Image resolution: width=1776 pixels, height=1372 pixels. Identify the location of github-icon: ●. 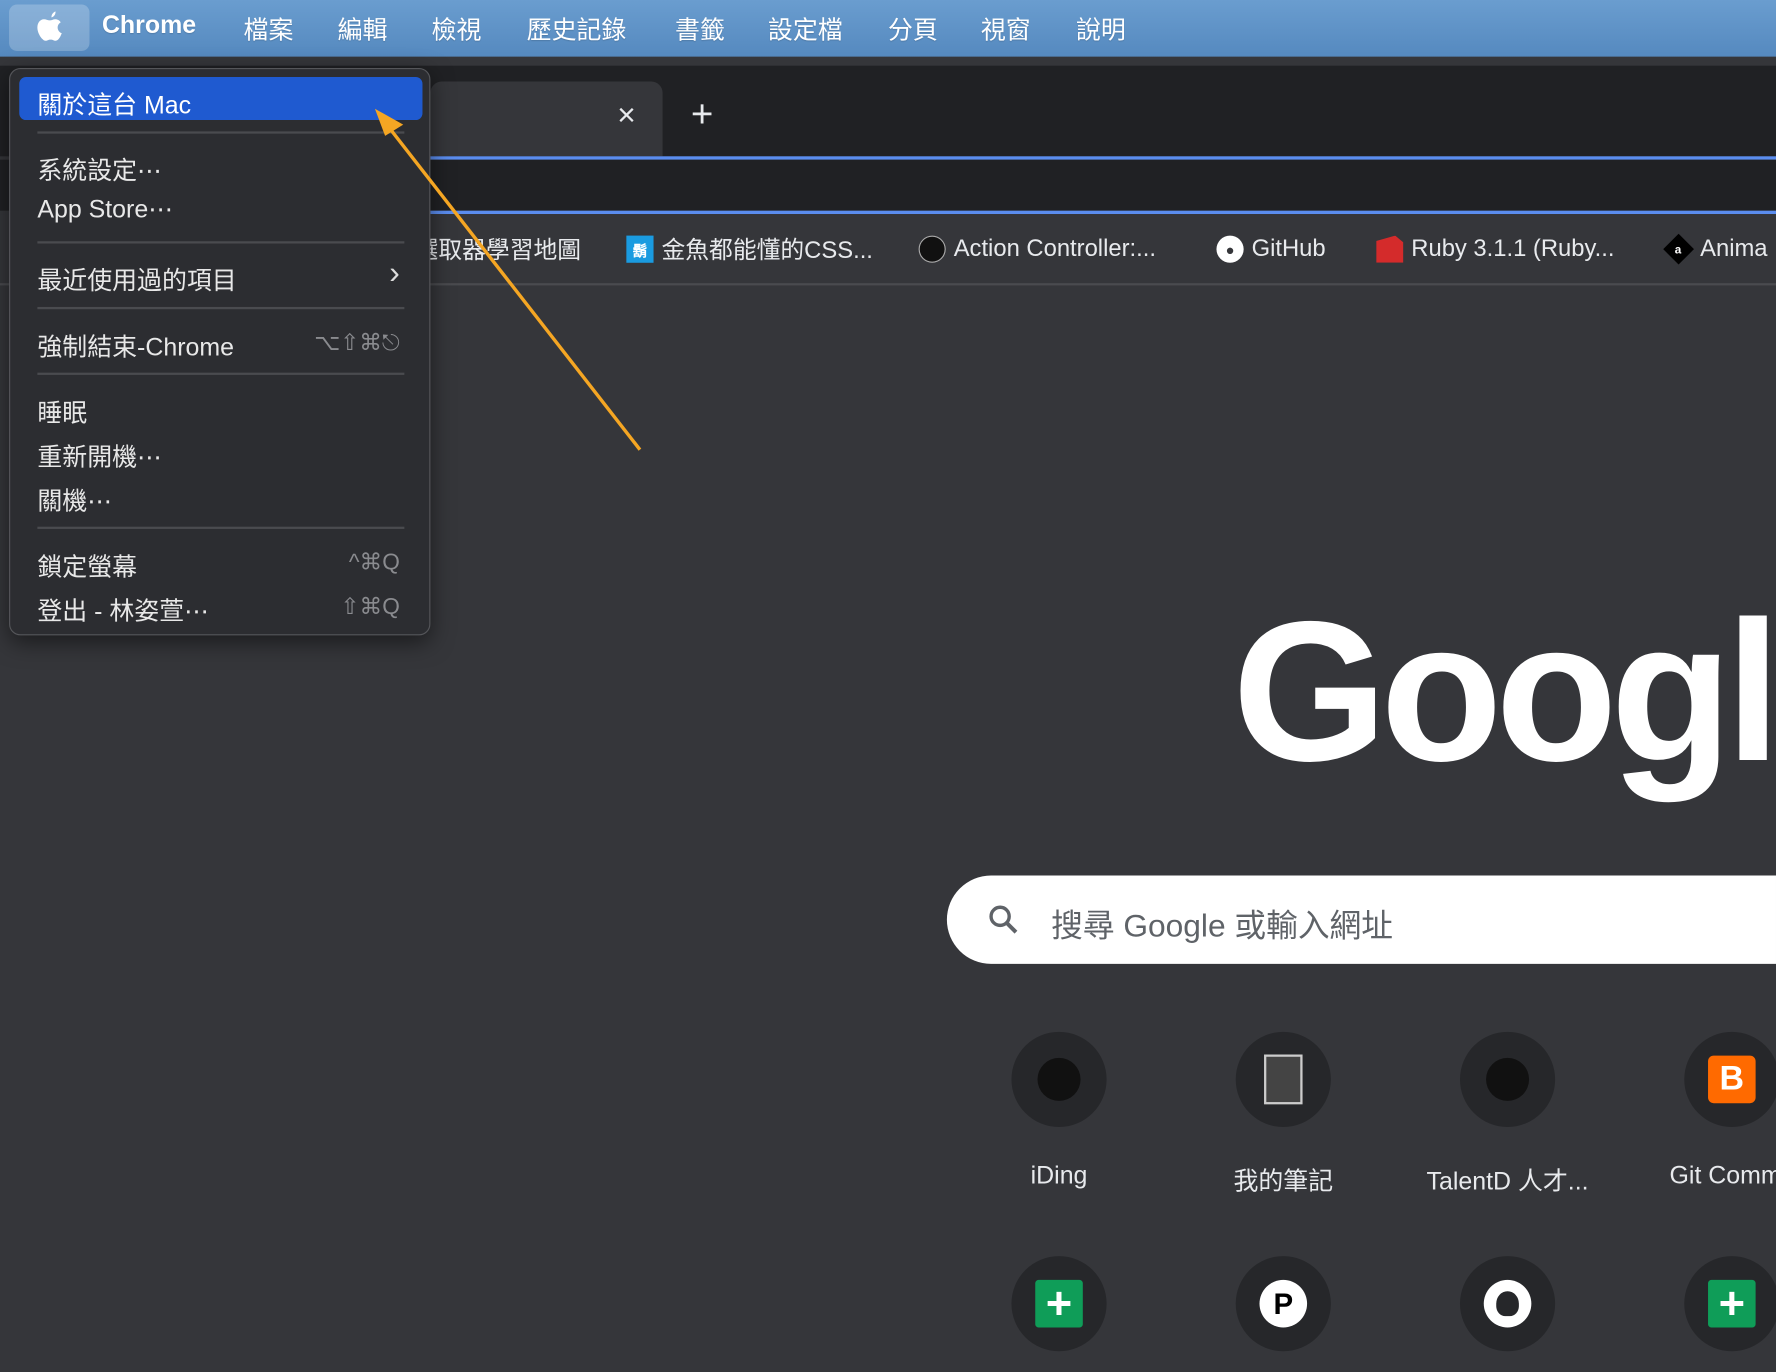
(1230, 249).